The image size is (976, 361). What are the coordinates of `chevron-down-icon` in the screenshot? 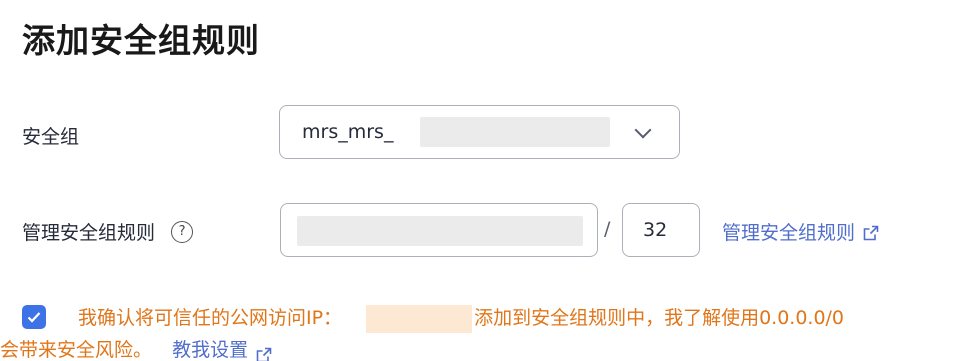 It's located at (643, 130).